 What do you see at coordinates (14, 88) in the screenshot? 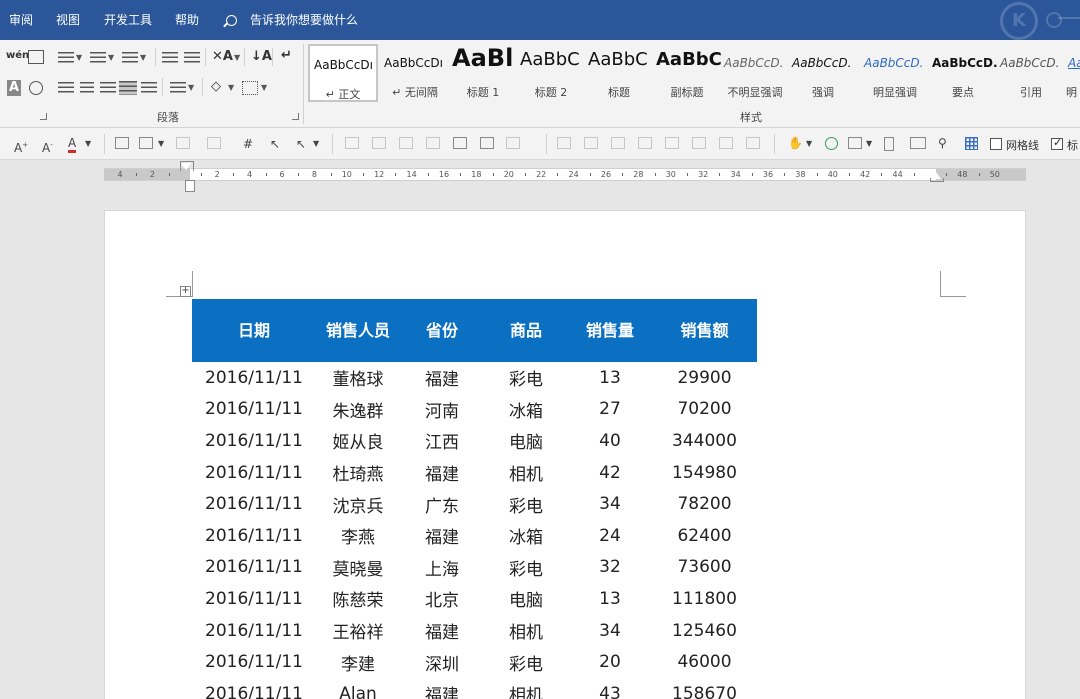
I see `character-shading-icon: A` at bounding box center [14, 88].